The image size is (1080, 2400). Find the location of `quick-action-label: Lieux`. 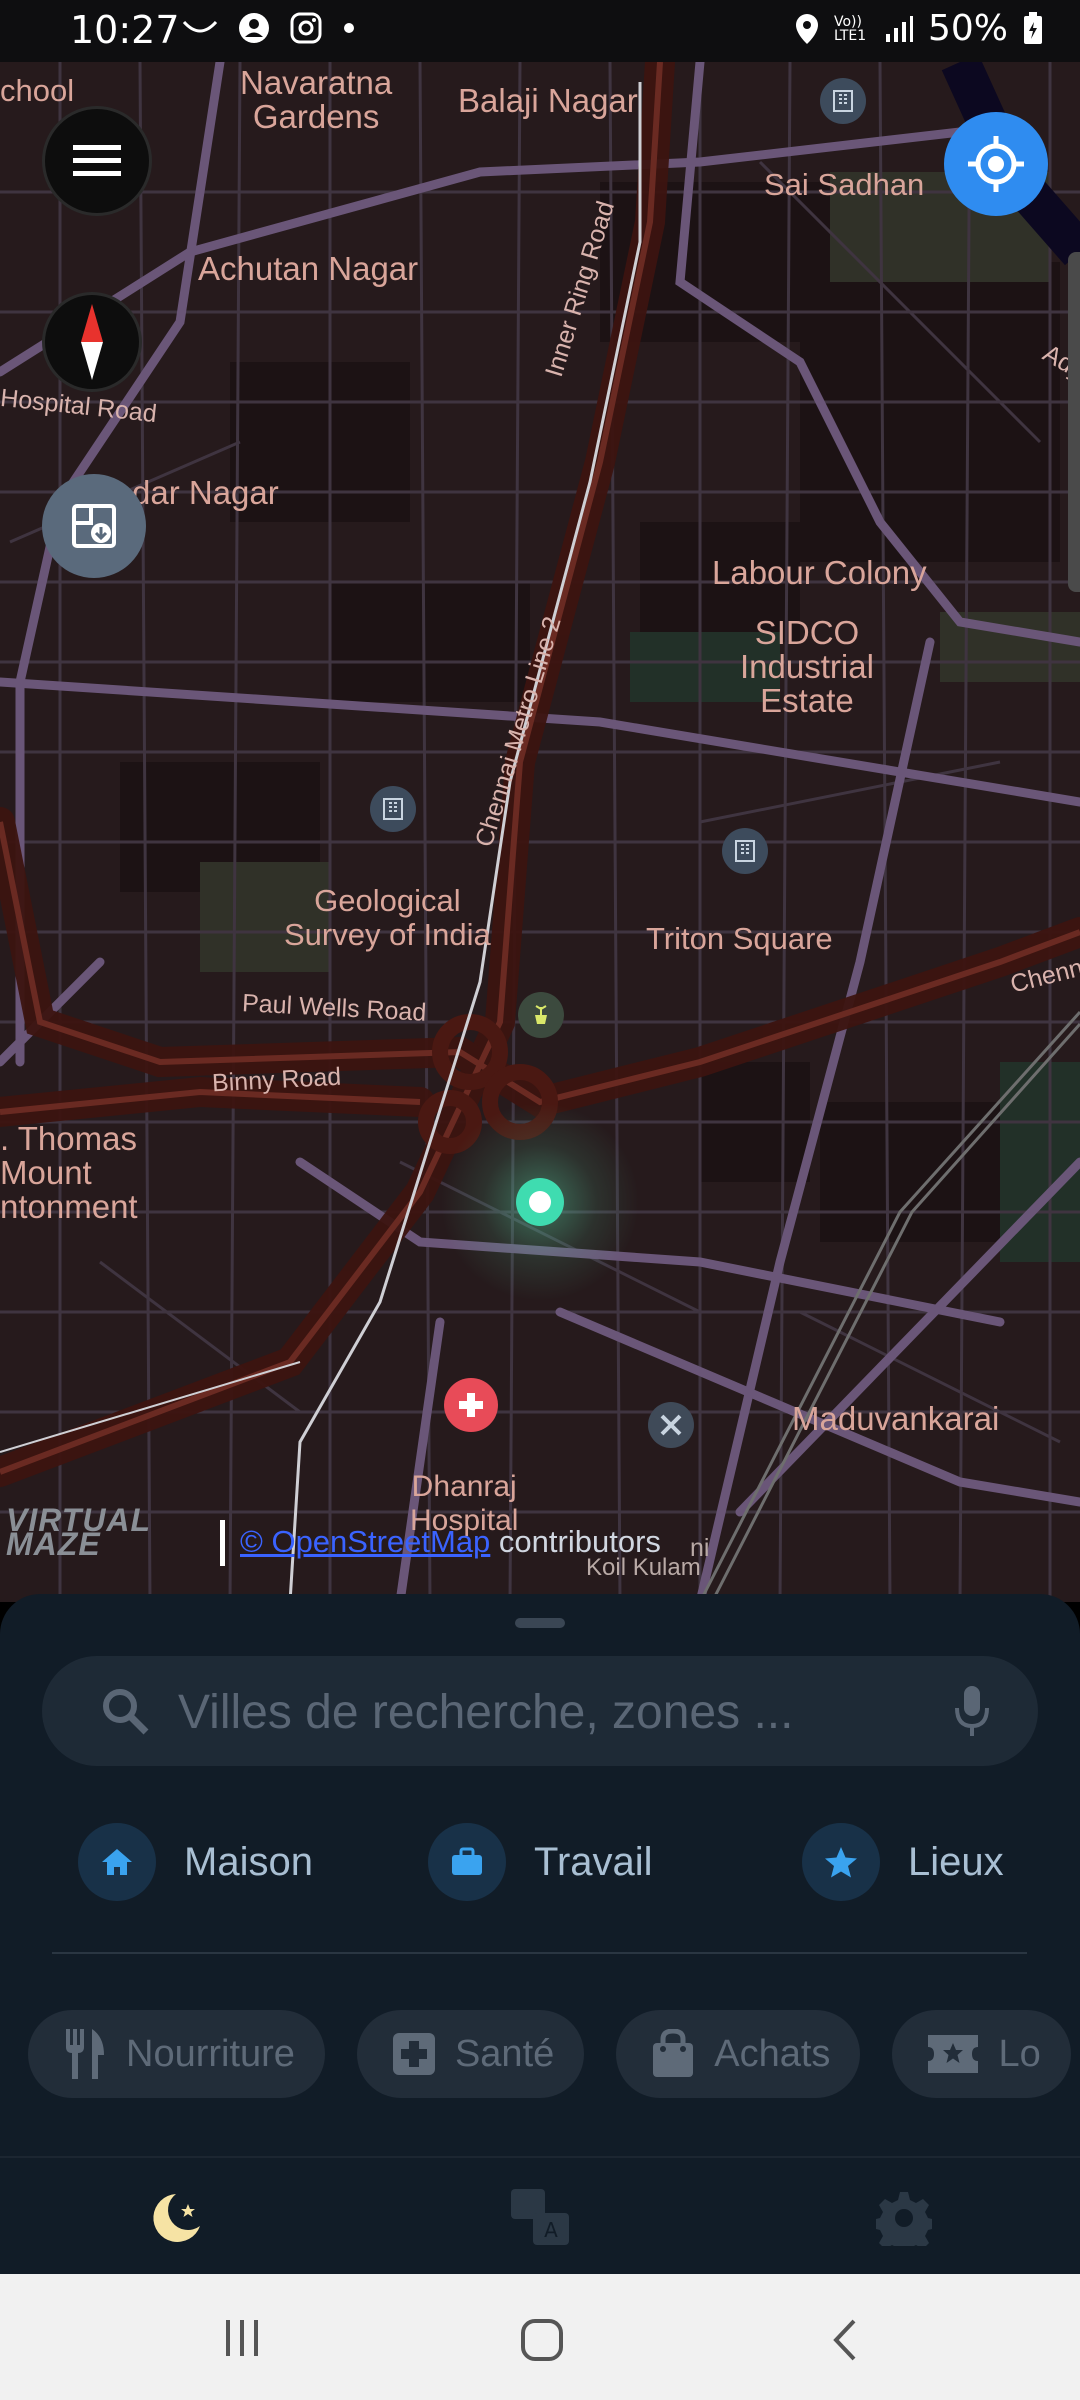

quick-action-label: Lieux is located at coordinates (956, 1861).